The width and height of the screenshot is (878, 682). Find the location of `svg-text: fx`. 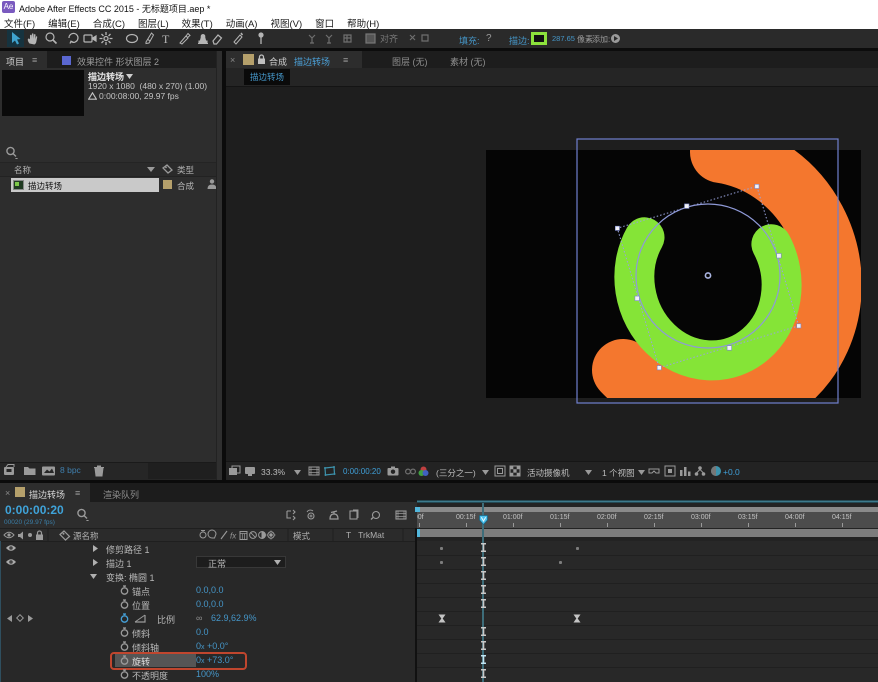

svg-text: fx is located at coordinates (233, 536).